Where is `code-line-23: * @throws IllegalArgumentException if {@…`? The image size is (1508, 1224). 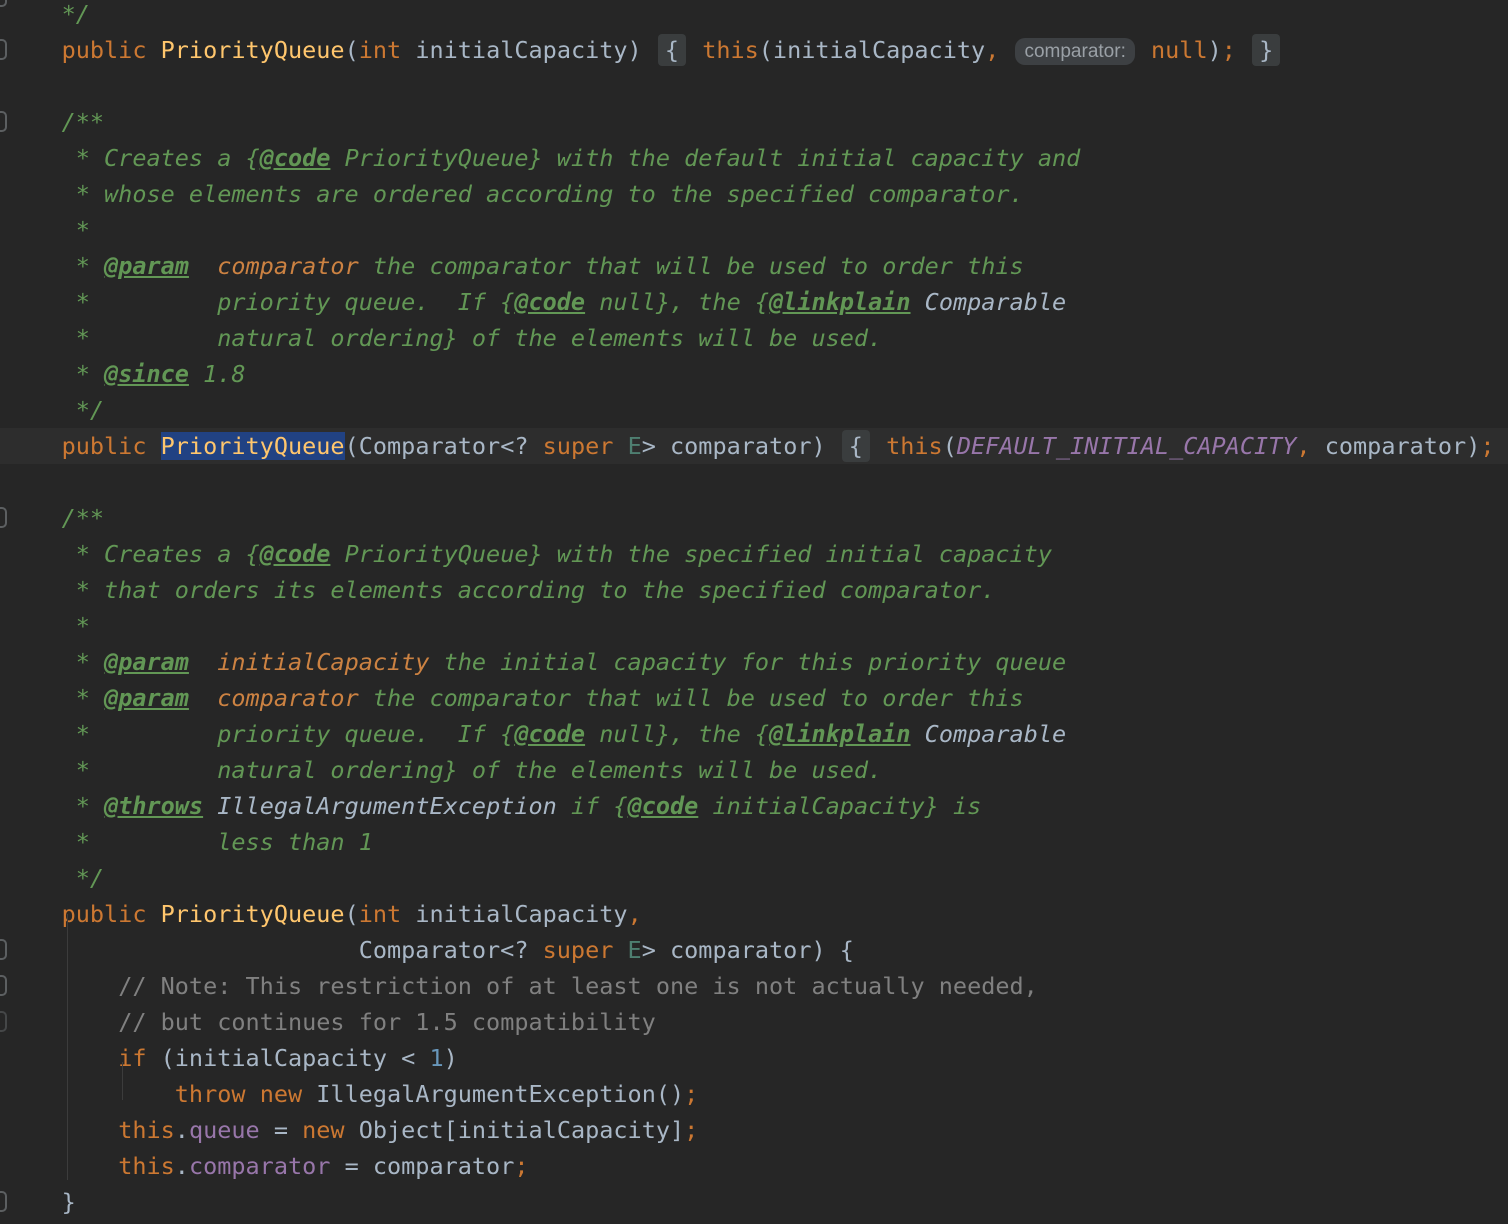 code-line-23: * @throws IllegalArgumentException if {@… is located at coordinates (754, 806).